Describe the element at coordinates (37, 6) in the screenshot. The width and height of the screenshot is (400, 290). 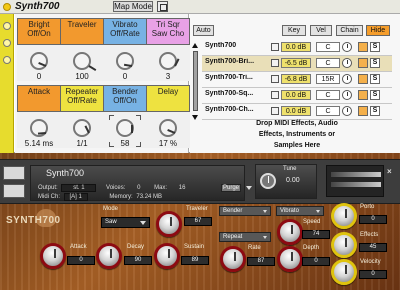
I see `rack-title: Synth700` at that location.